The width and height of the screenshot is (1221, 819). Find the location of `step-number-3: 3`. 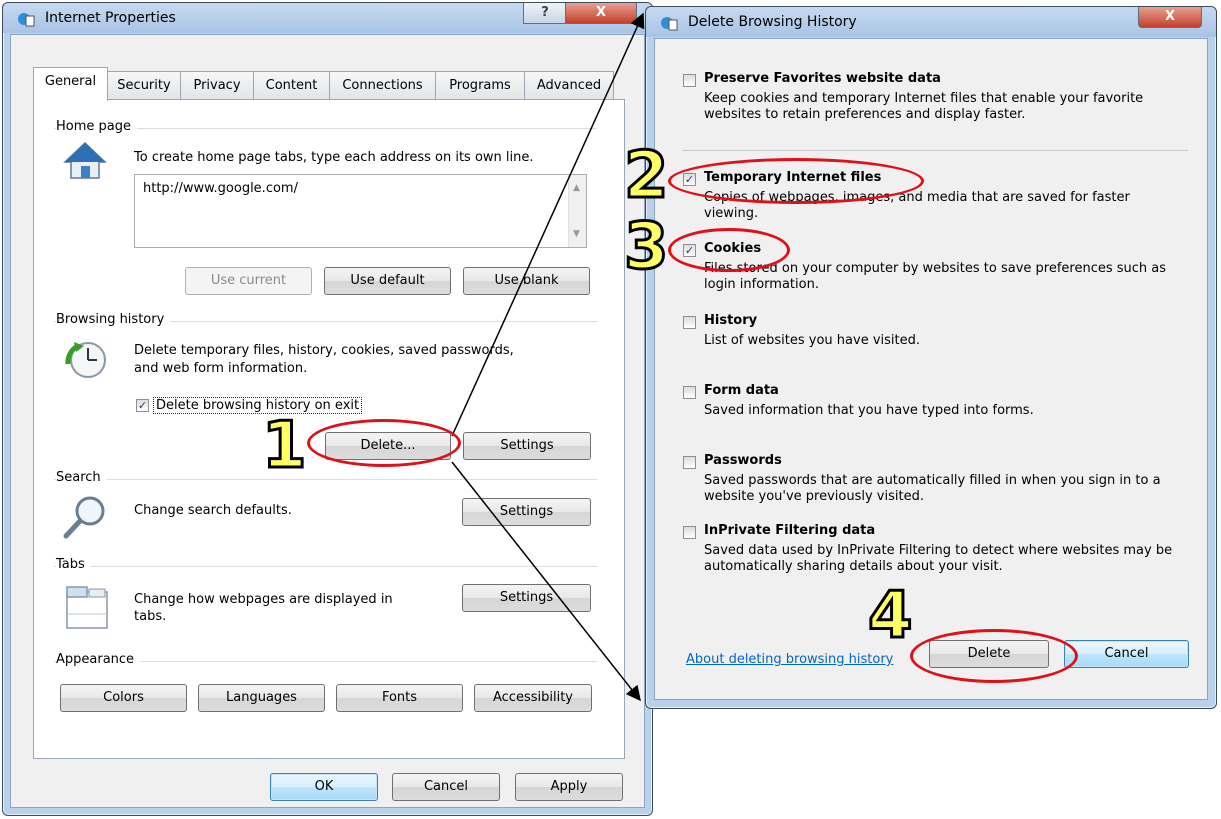

step-number-3: 3 is located at coordinates (647, 247).